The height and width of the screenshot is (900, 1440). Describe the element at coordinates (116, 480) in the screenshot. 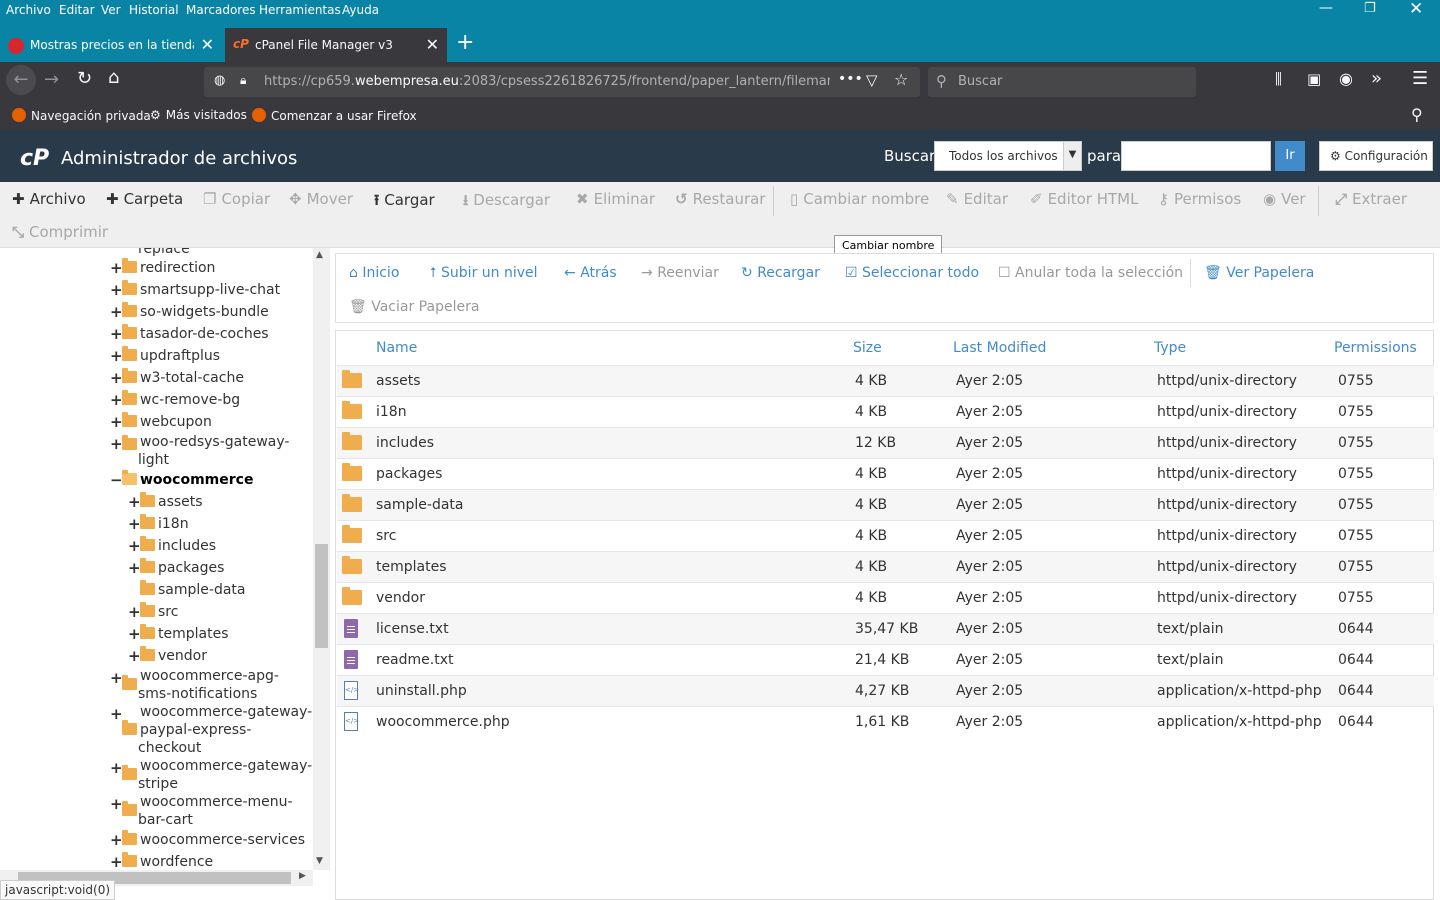

I see `collapse-icon: −` at that location.